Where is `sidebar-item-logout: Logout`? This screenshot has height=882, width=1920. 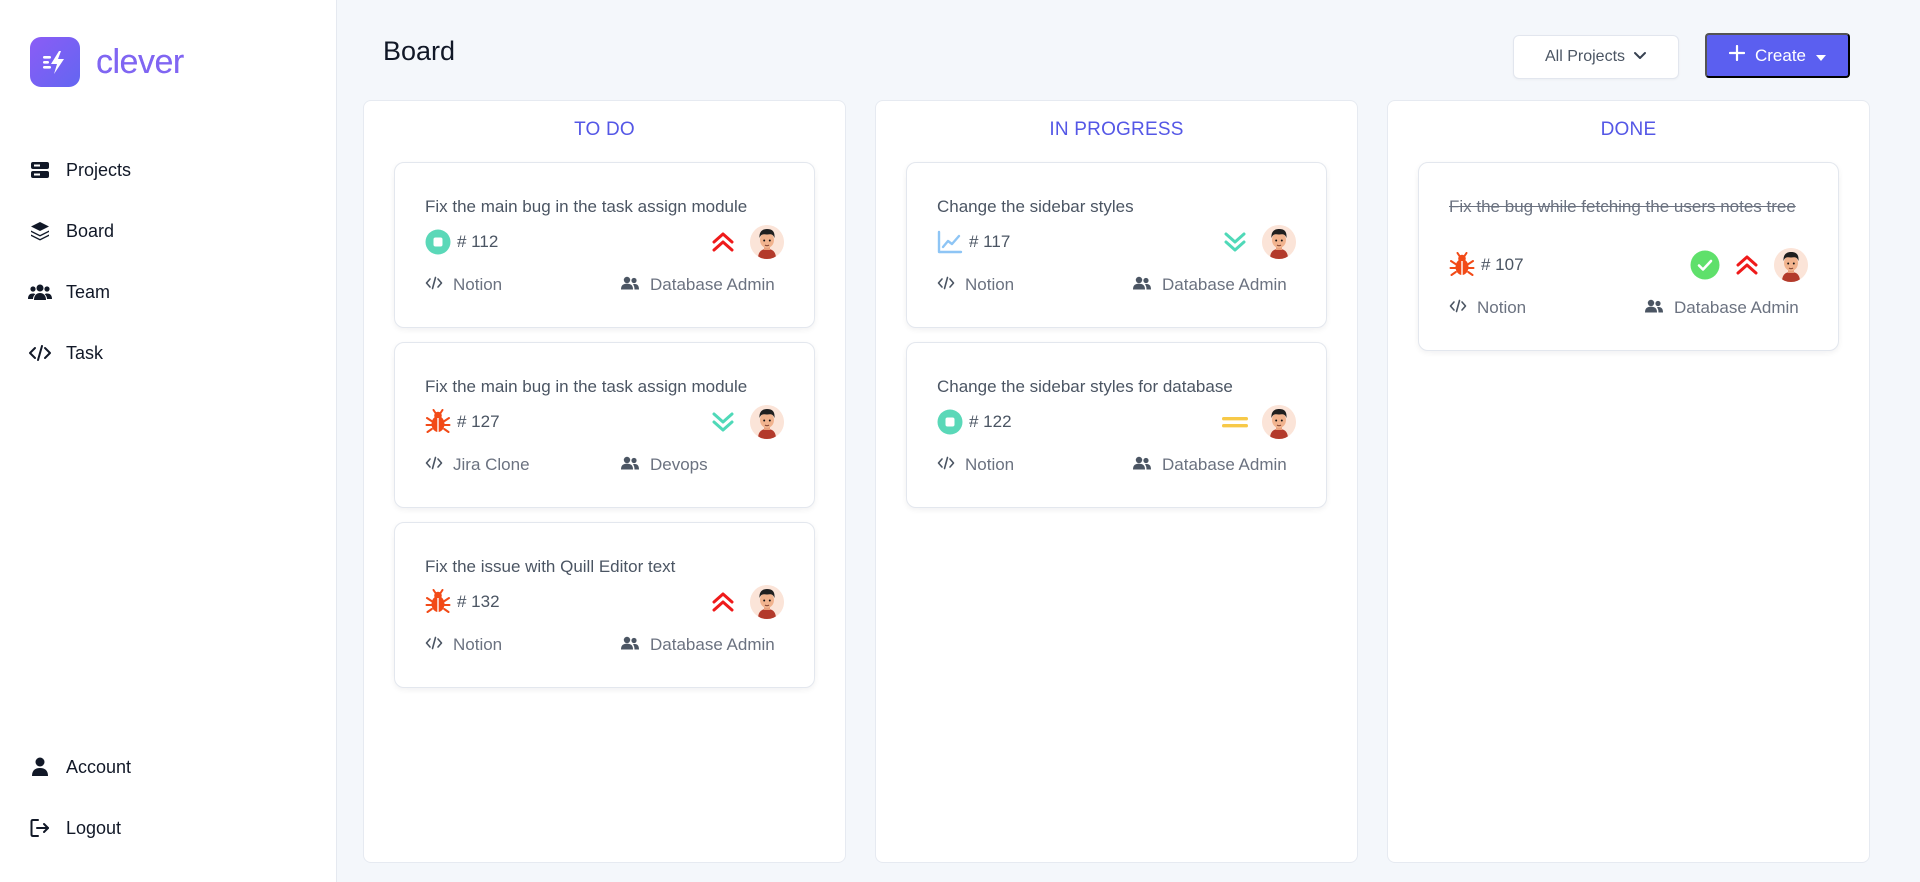 sidebar-item-logout: Logout is located at coordinates (74, 828).